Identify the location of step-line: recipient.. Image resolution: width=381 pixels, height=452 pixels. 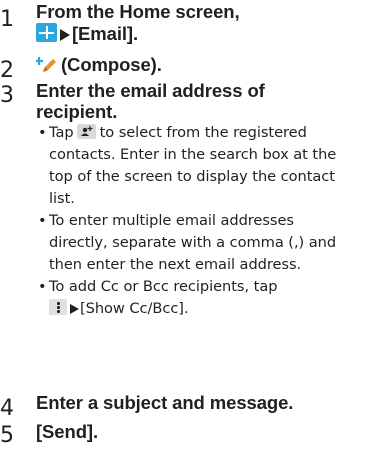
(77, 111).